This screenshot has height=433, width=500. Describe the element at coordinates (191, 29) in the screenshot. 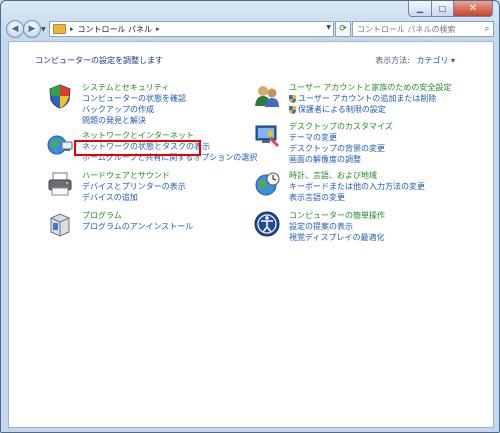

I see `address-bar: ▸ コントロール パネル ▸ ▼` at that location.